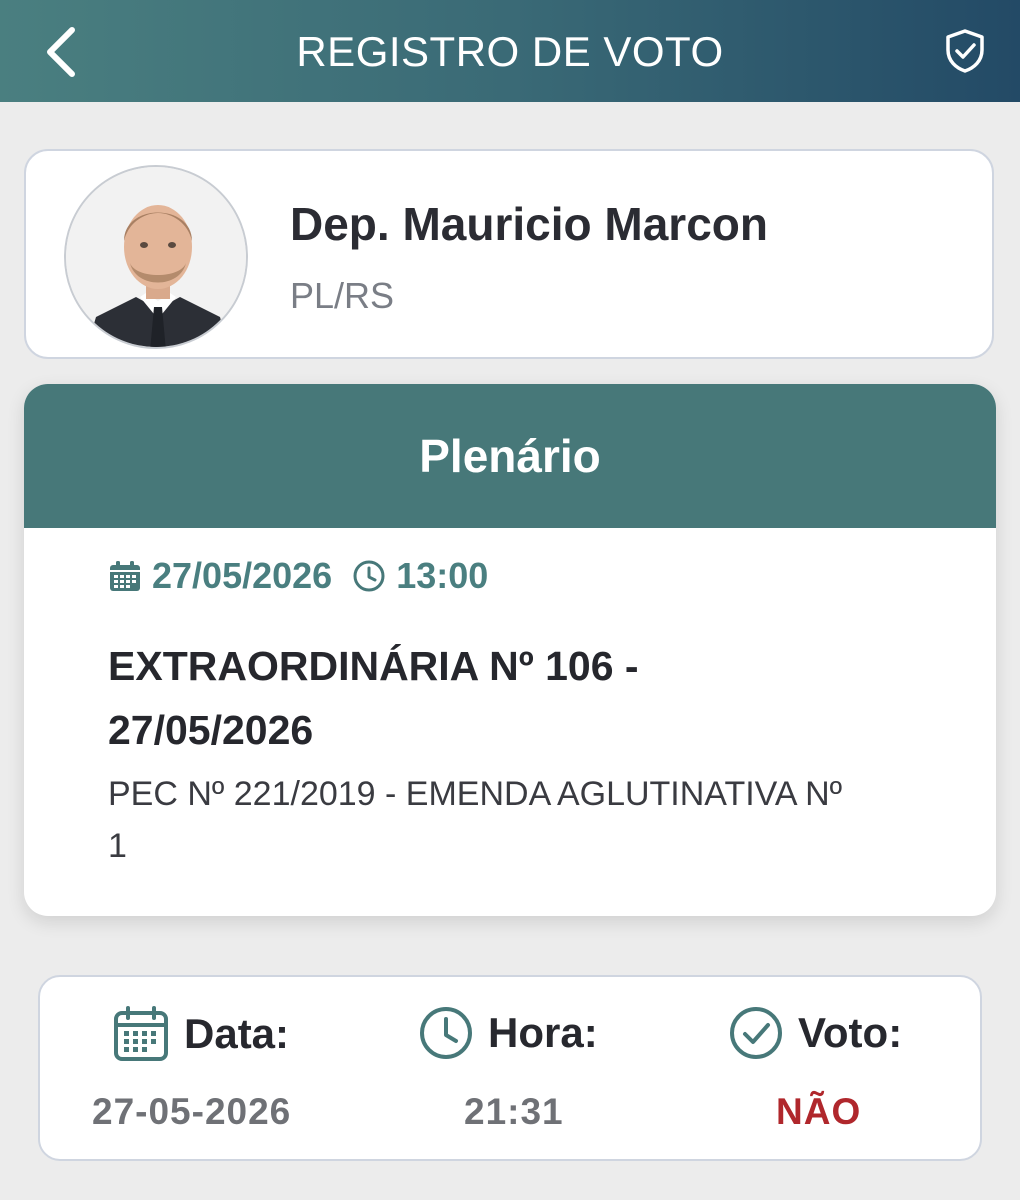 This screenshot has width=1020, height=1200. Describe the element at coordinates (515, 1070) in the screenshot. I see `vote-time-column: Hora: 21:31` at that location.